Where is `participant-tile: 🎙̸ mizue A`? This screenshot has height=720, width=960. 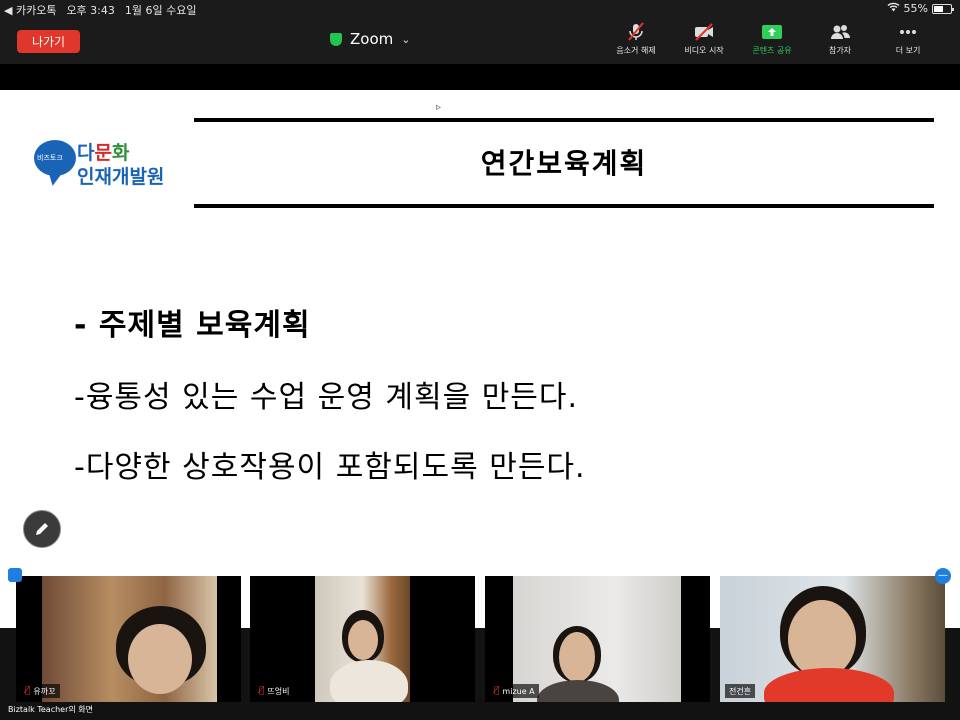
participant-tile: 🎙̸ mizue A is located at coordinates (597, 639).